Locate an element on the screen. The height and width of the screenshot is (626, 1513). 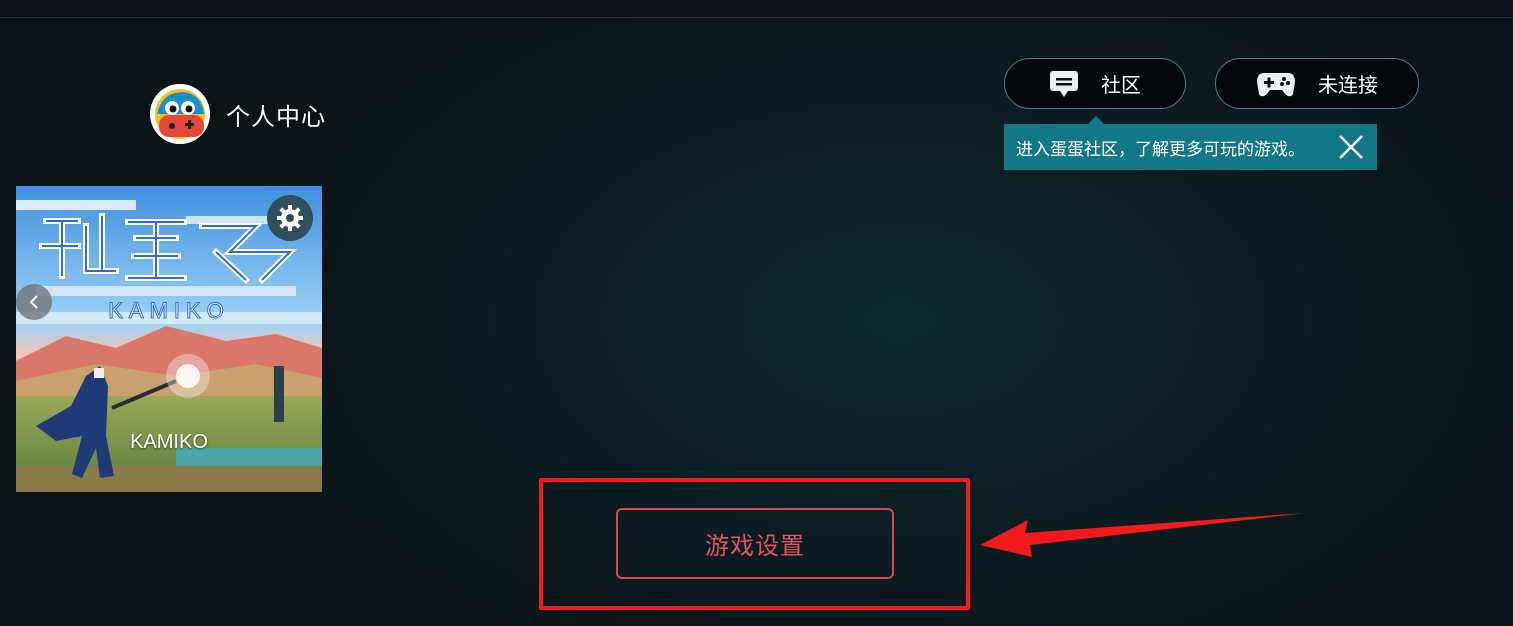
community-button: 社区 is located at coordinates (1095, 83).